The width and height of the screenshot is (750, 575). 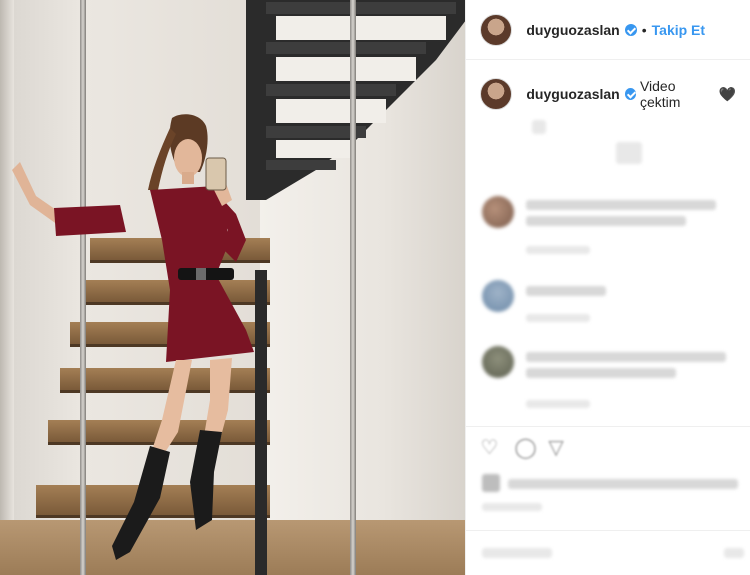 What do you see at coordinates (623, 484) in the screenshot?
I see `blurred-likes-text` at bounding box center [623, 484].